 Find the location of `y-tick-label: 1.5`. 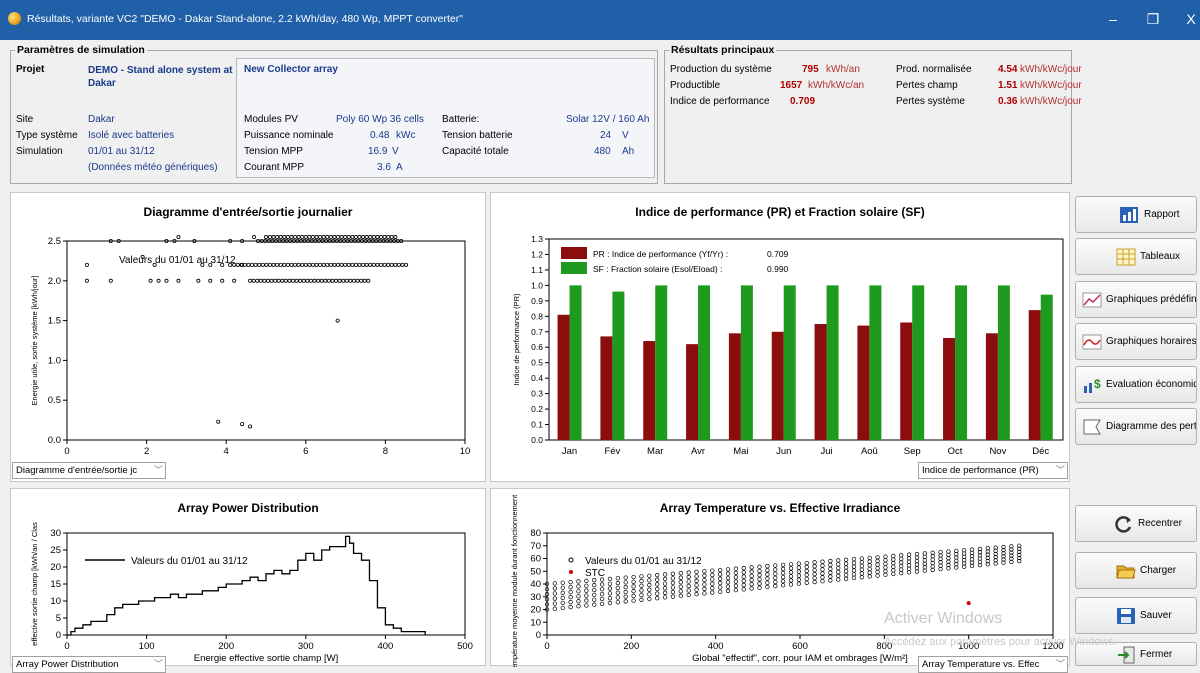

y-tick-label: 1.5 is located at coordinates (54, 321).